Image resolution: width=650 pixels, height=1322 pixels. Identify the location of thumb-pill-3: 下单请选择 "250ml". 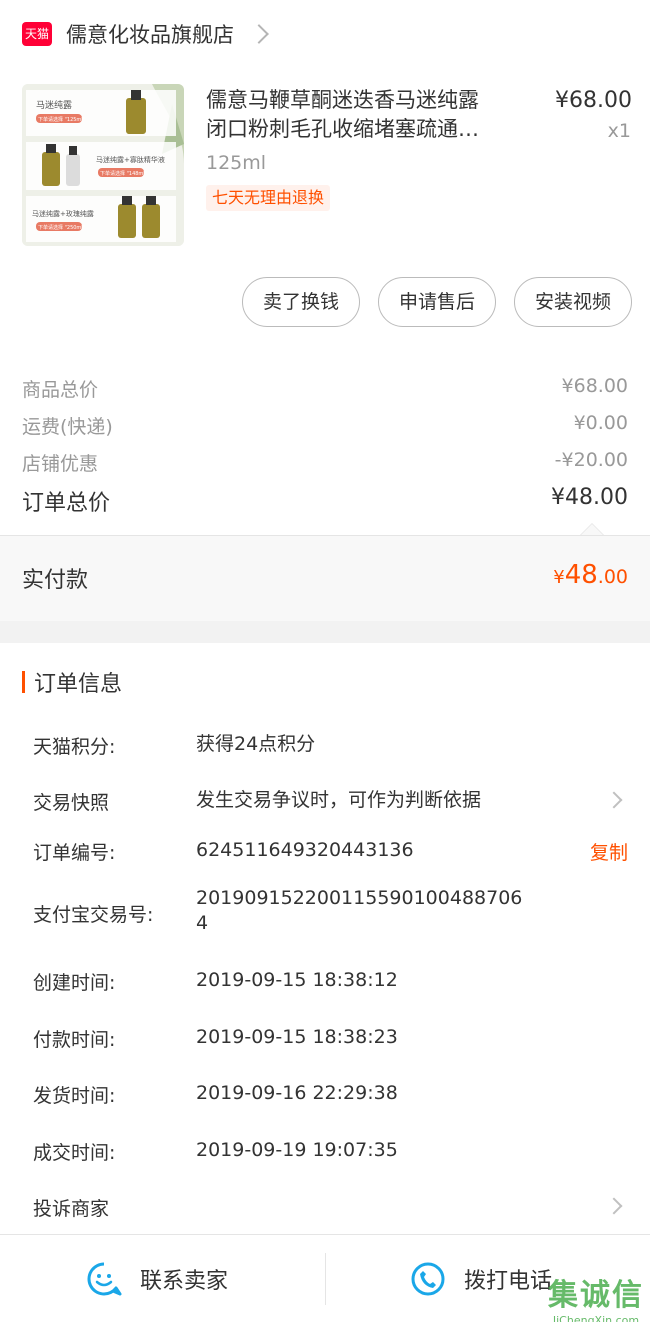
(61, 227).